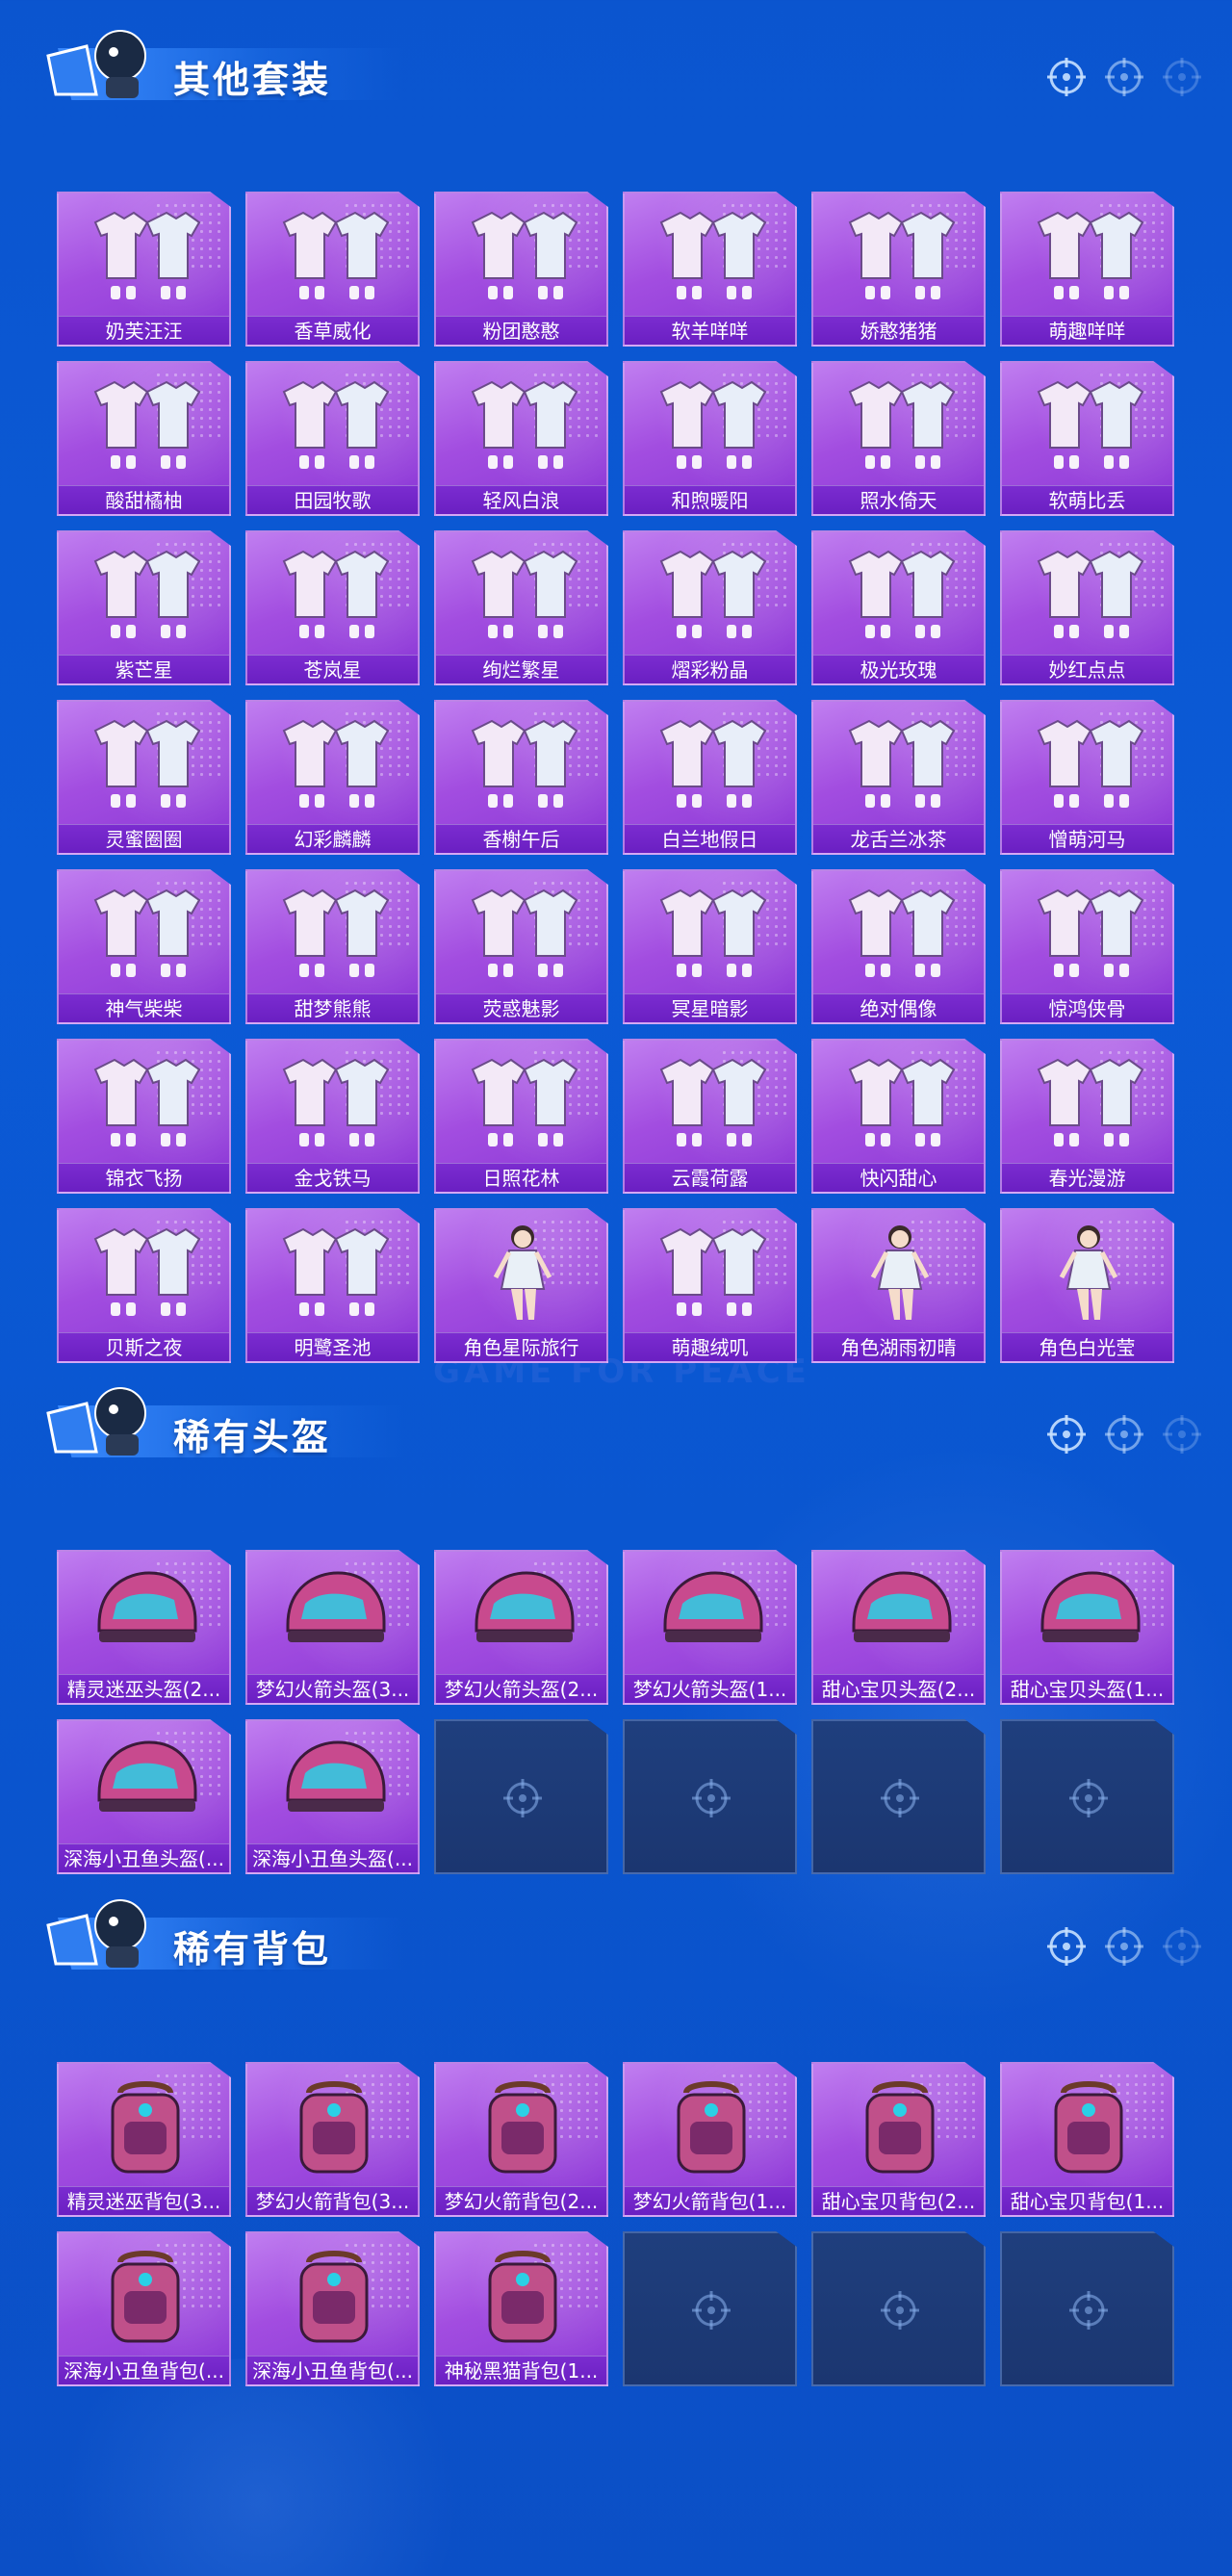 This screenshot has height=2576, width=1232. Describe the element at coordinates (1087, 269) in the screenshot. I see `item-card: 萌趣咩咩` at that location.